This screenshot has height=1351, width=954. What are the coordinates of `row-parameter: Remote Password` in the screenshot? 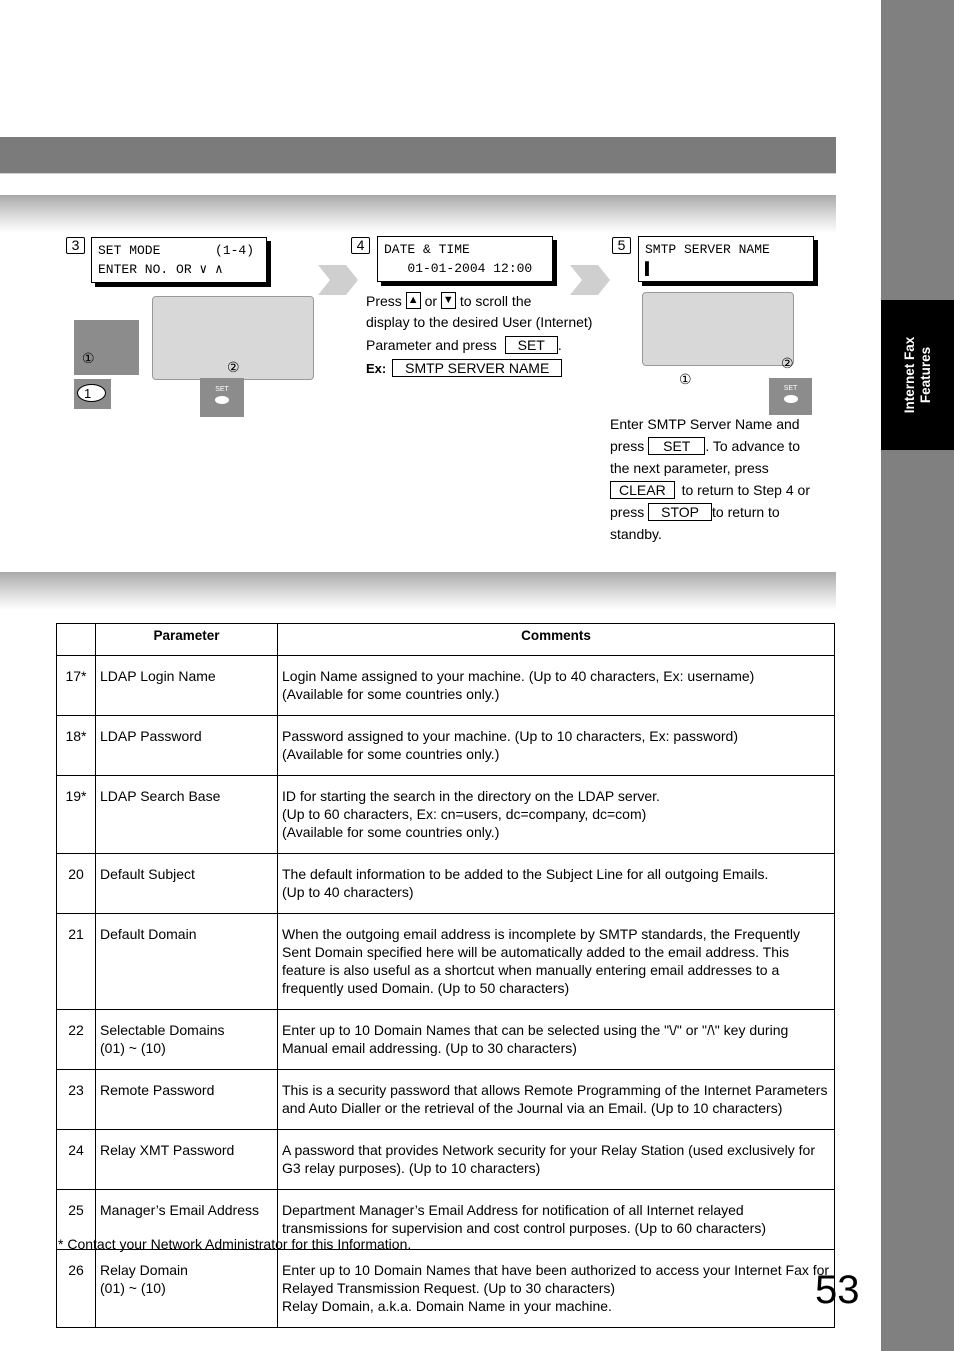 It's located at (186, 1099).